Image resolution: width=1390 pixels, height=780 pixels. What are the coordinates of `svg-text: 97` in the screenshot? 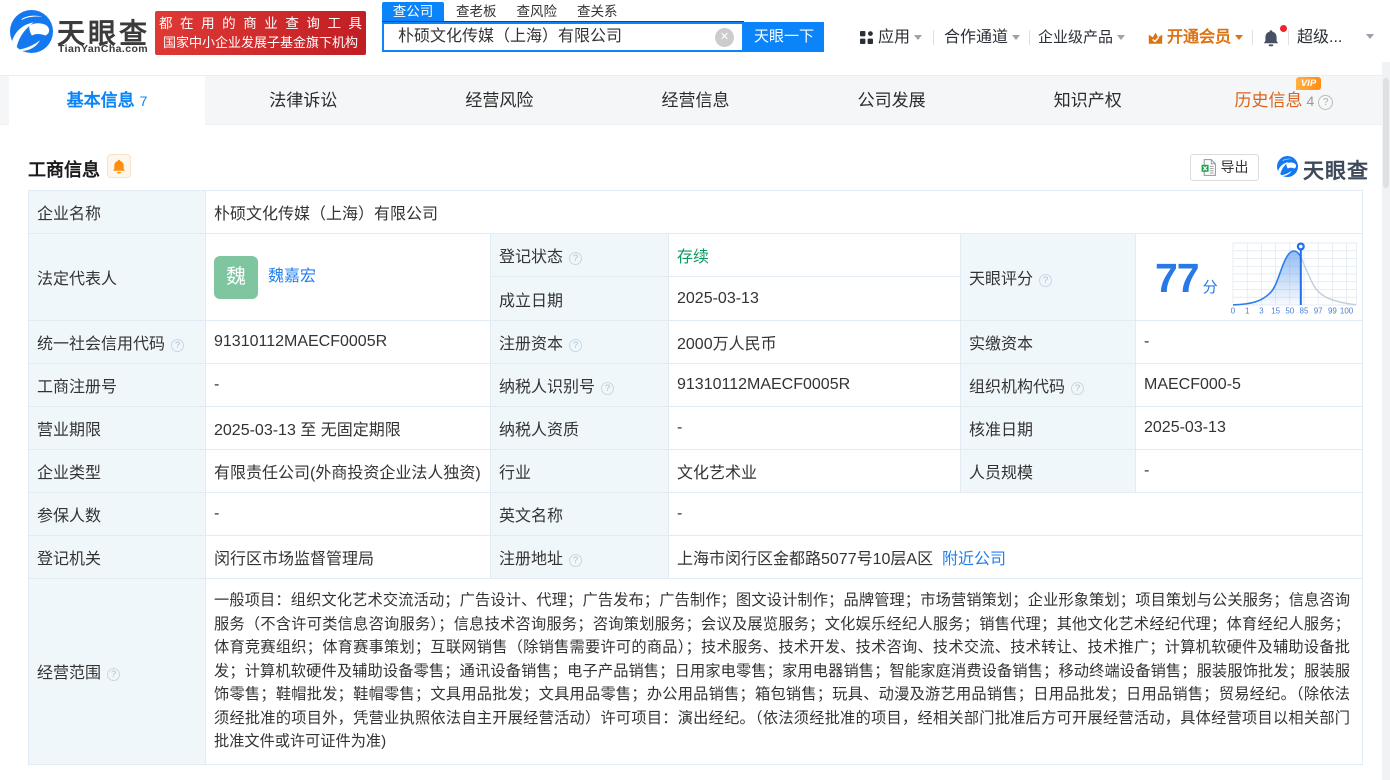 It's located at (1318, 311).